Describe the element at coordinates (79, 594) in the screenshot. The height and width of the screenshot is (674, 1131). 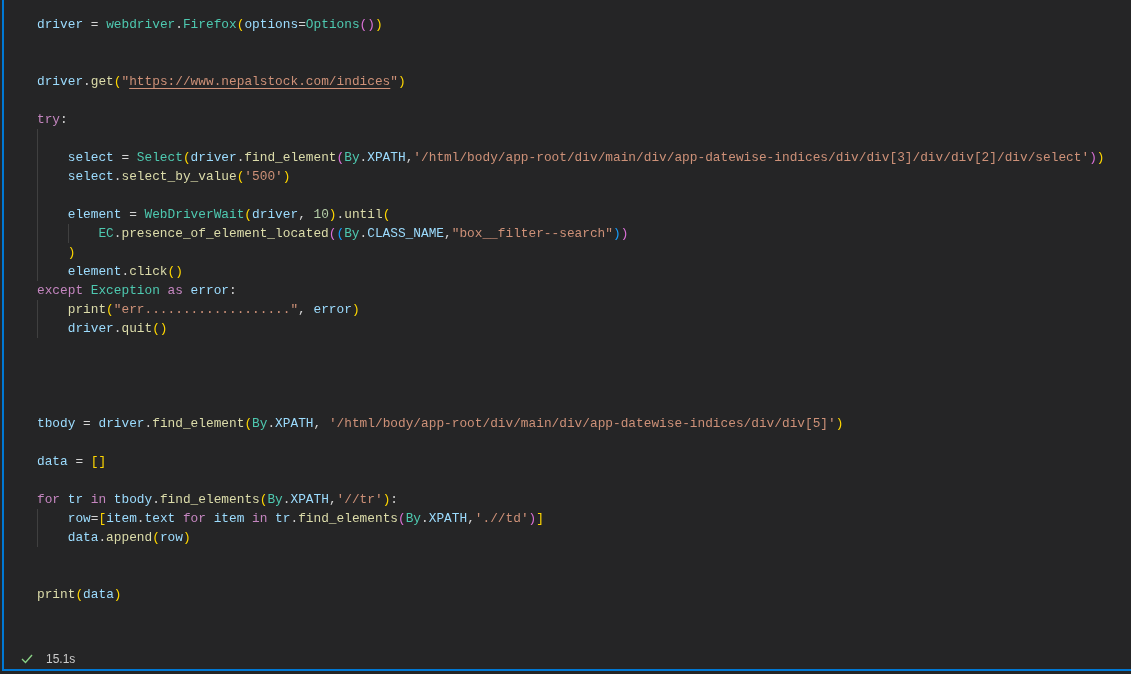
I see `code-line: print(data)` at that location.